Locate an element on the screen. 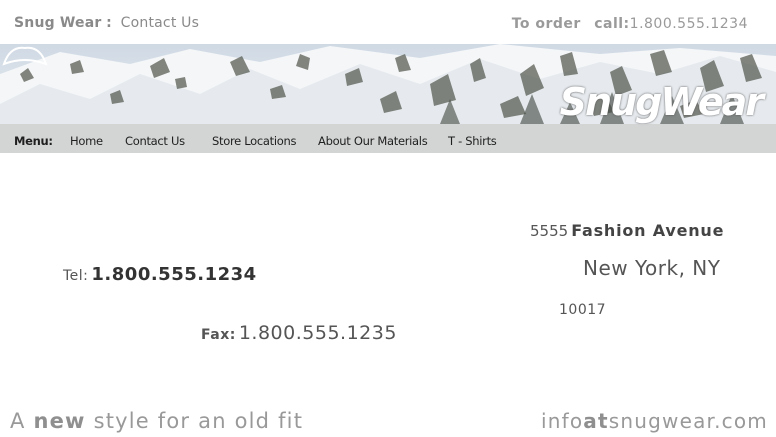 The height and width of the screenshot is (437, 776). city-state: New York, NY is located at coordinates (652, 268).